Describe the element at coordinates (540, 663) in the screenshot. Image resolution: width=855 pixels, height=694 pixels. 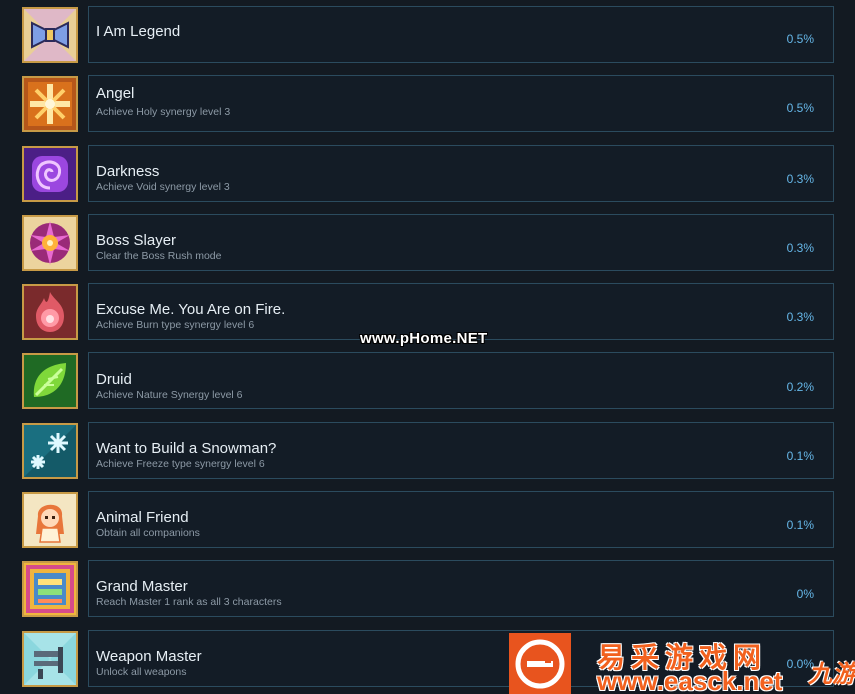
I see `watermark-logo-icon` at that location.